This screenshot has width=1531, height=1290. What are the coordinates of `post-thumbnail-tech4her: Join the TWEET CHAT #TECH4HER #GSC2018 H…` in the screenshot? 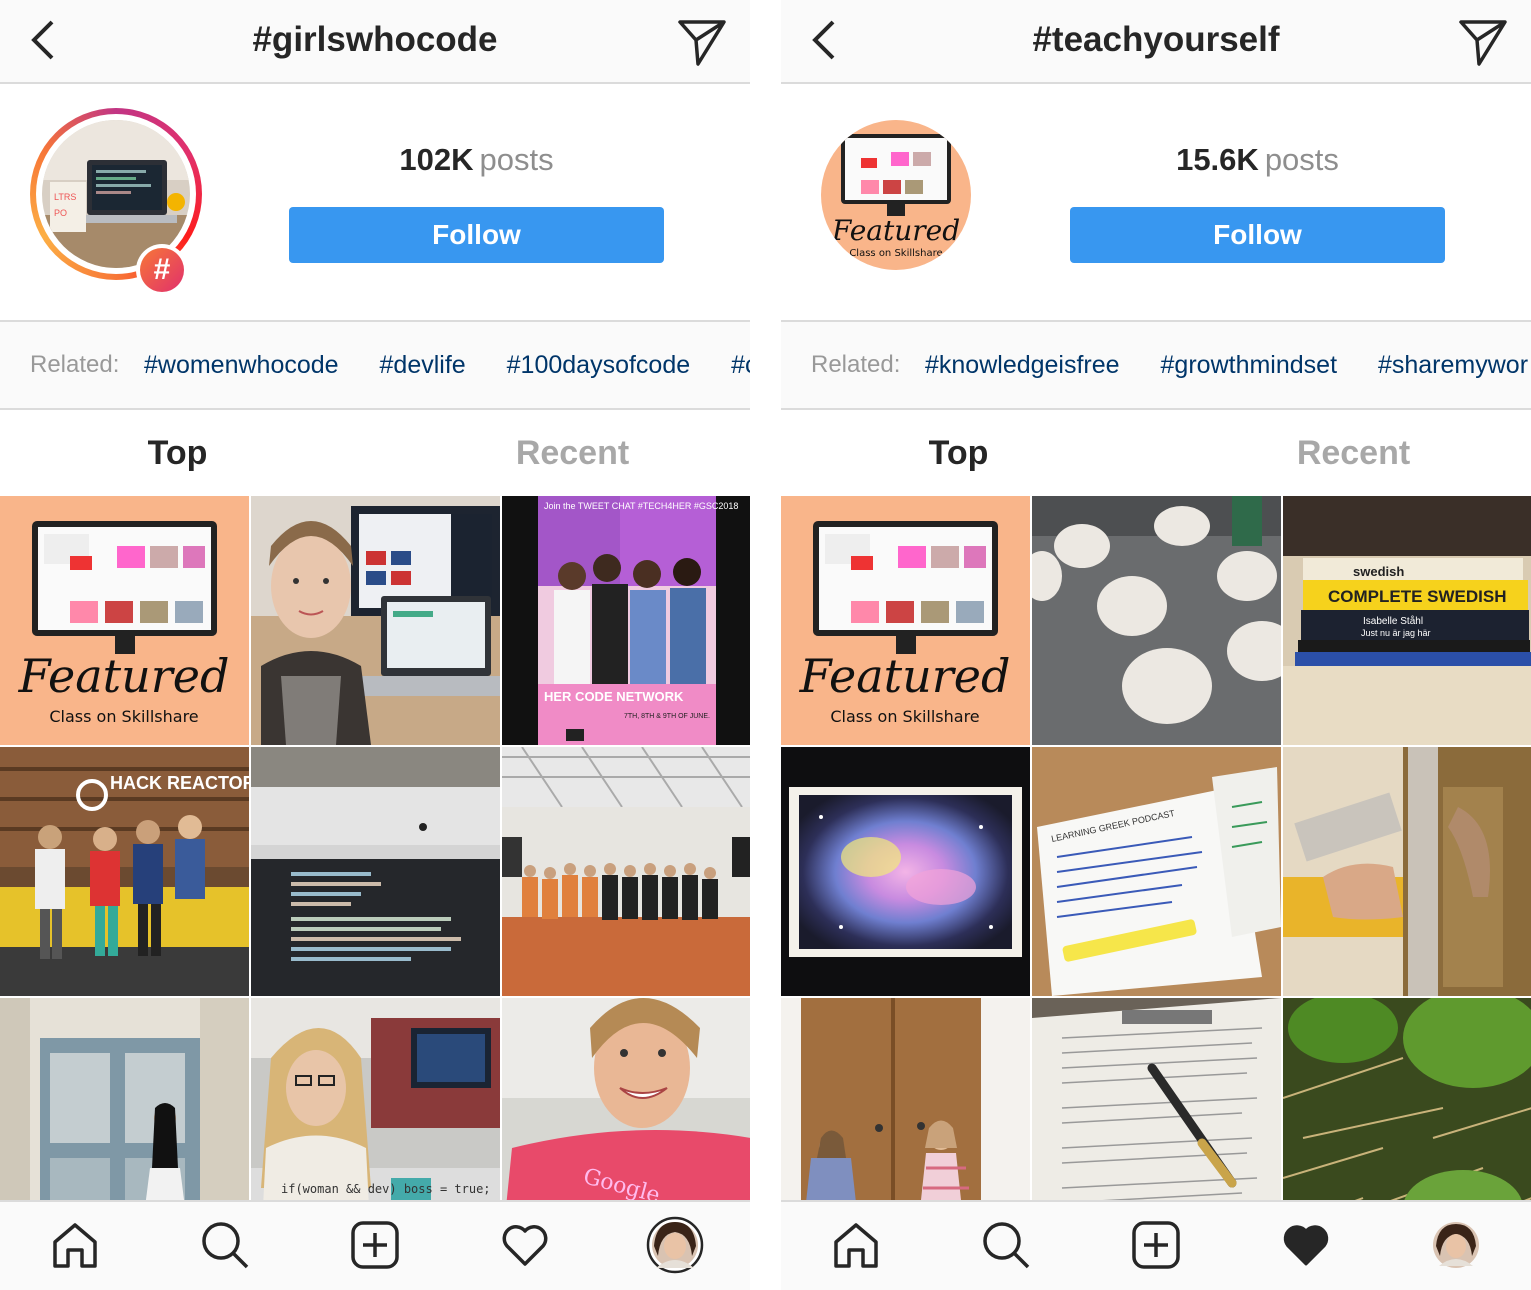 It's located at (626, 620).